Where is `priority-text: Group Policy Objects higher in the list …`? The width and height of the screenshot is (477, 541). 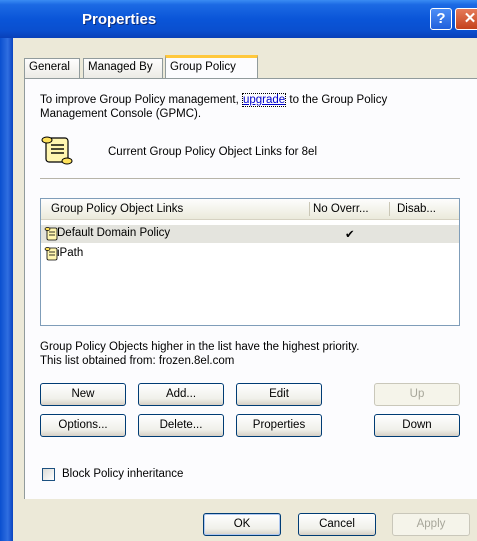 priority-text: Group Policy Objects higher in the list … is located at coordinates (200, 347).